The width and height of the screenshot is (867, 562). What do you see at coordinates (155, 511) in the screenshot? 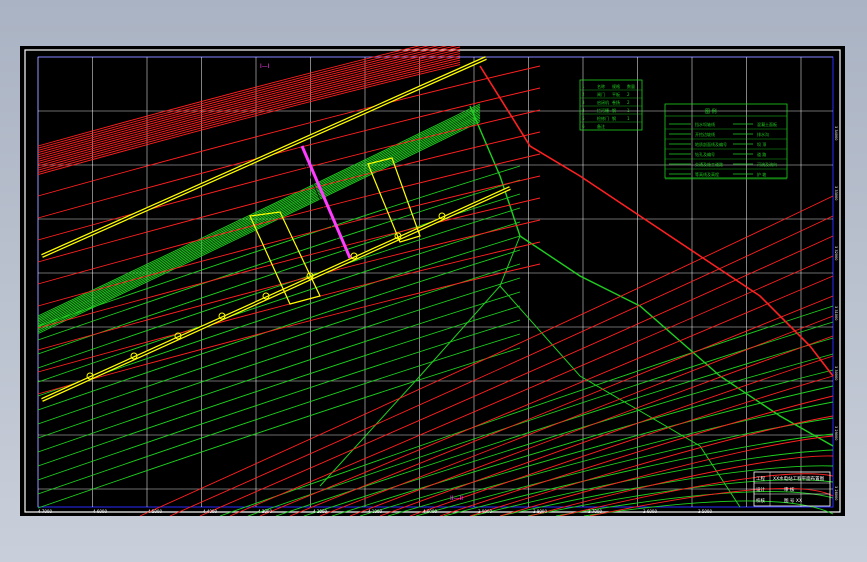
I see `bottom-axis-label: 4 5000` at bounding box center [155, 511].